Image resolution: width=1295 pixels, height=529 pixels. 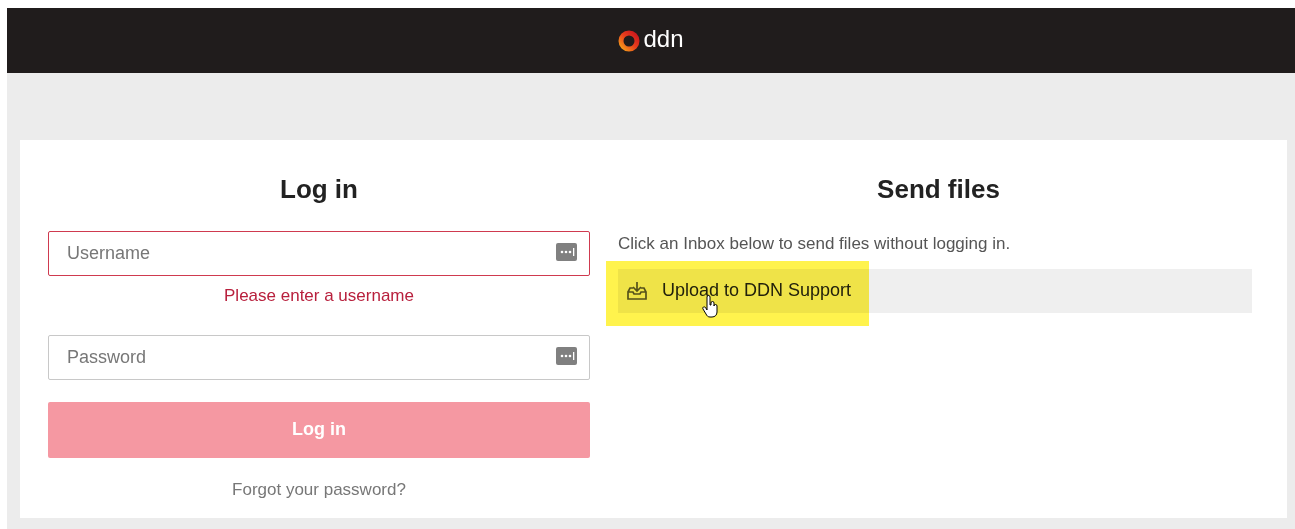 I want to click on send-files-title: Send files, so click(x=938, y=189).